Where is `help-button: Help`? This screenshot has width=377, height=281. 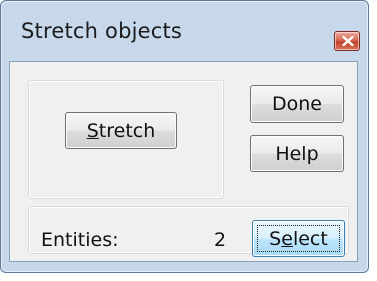 help-button: Help is located at coordinates (297, 153).